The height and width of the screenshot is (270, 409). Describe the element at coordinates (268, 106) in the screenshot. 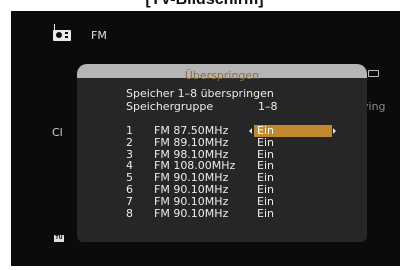

I see `preset-group-value: 1–8` at that location.